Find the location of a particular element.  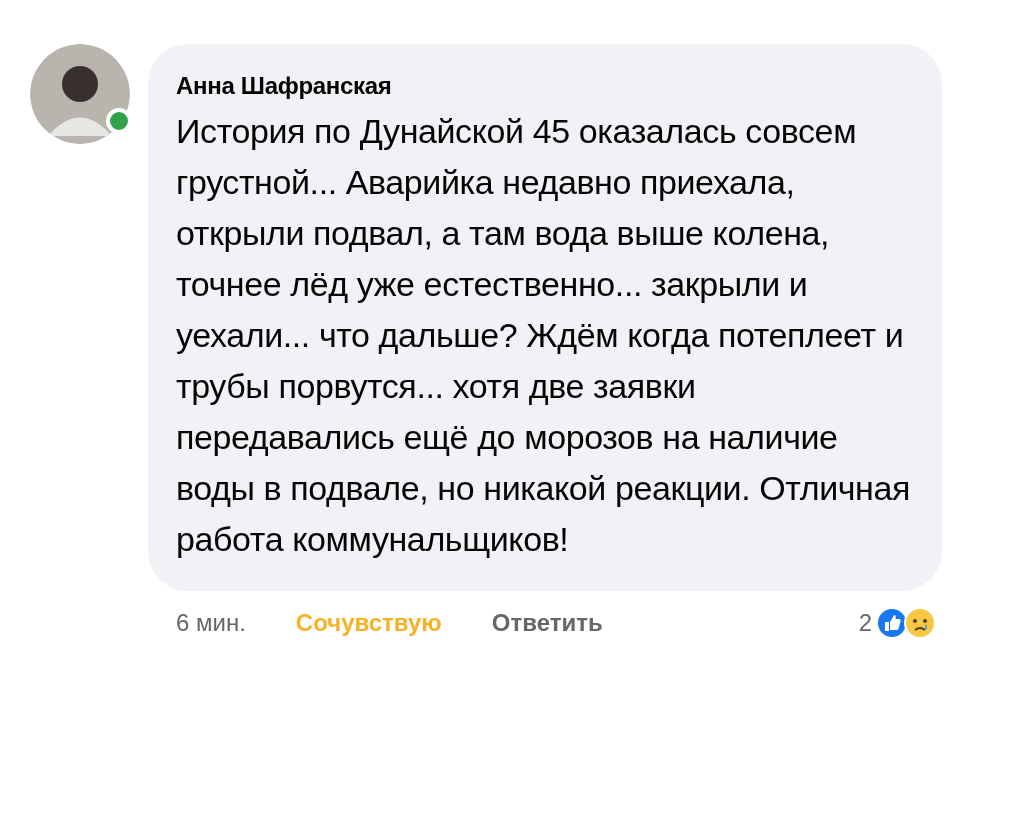

reply-button: Ответить is located at coordinates (547, 623).